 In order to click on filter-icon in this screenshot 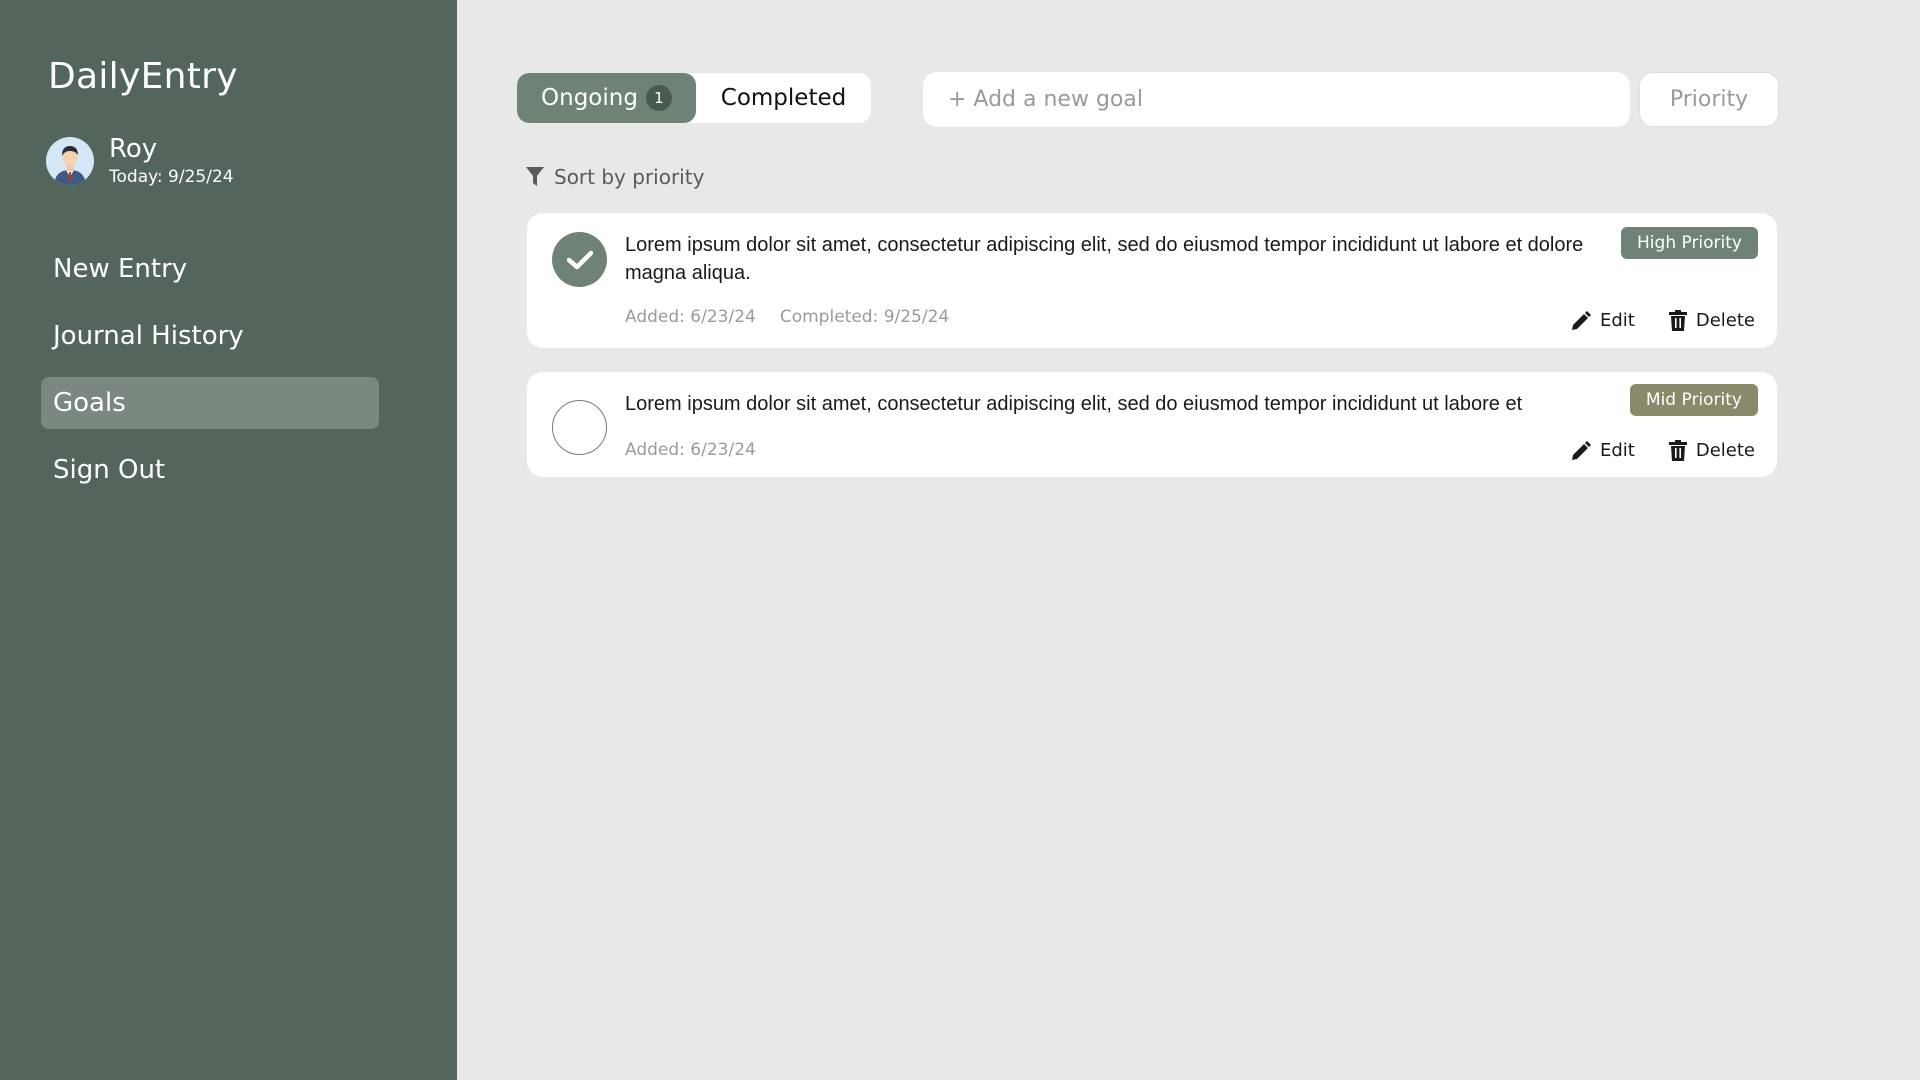, I will do `click(535, 176)`.